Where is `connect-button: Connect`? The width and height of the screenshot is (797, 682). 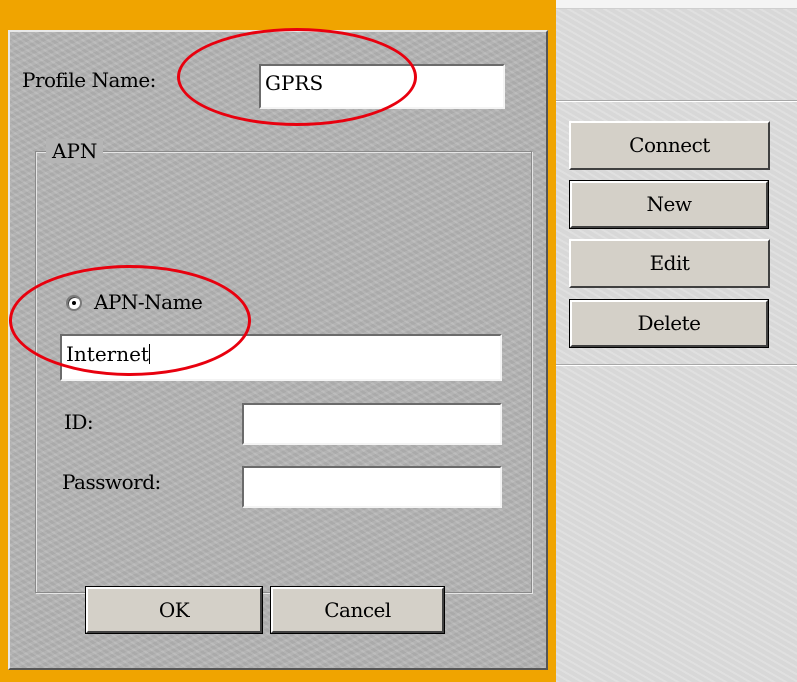 connect-button: Connect is located at coordinates (669, 145).